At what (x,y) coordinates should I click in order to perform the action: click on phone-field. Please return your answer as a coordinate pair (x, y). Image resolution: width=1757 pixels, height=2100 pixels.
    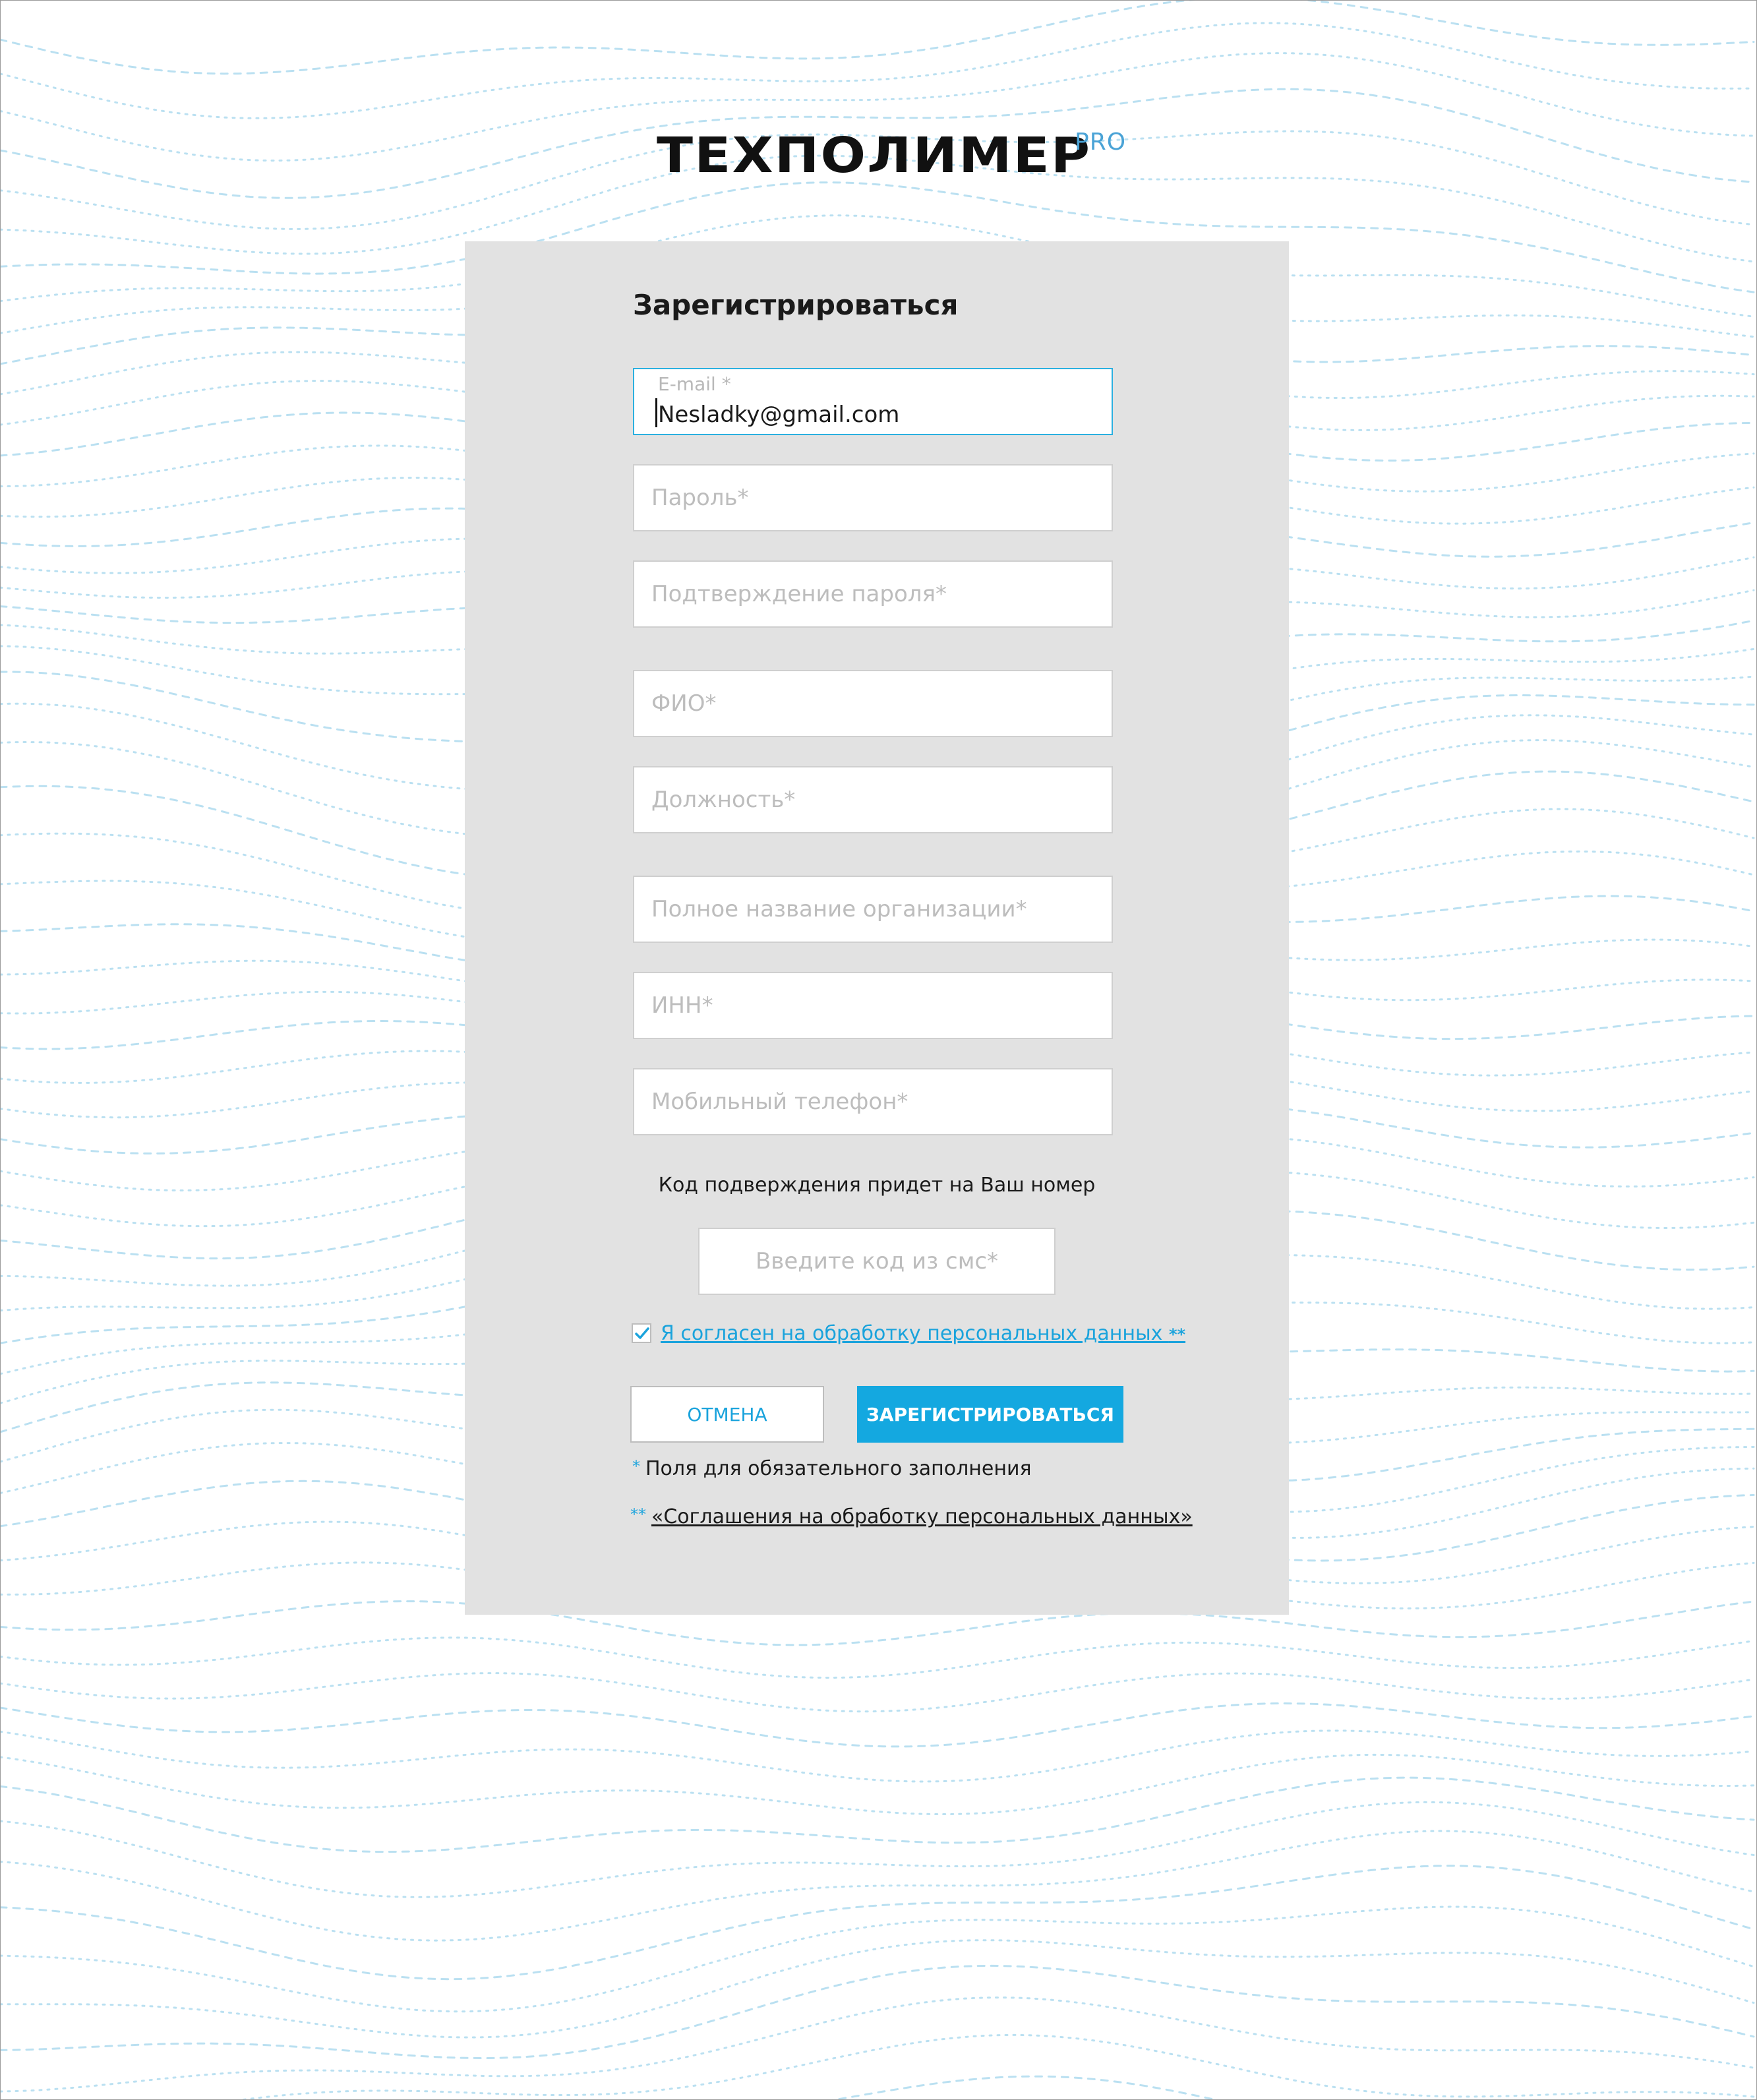
    Looking at the image, I should click on (873, 1101).